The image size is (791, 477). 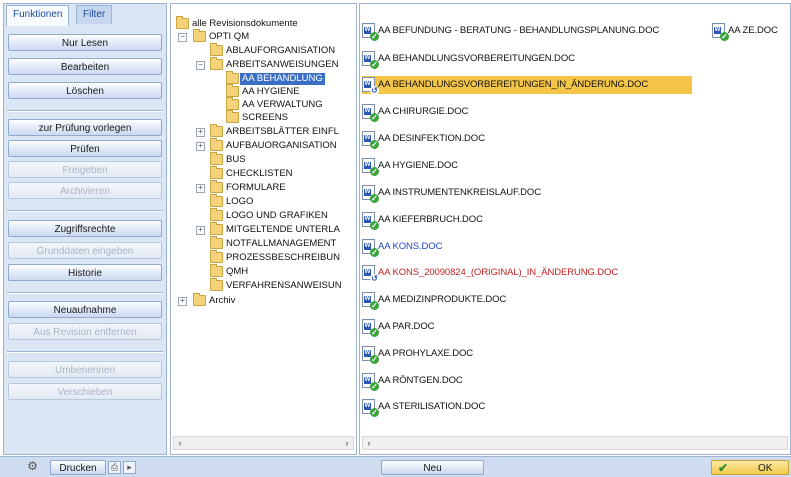 I want to click on file-item: W ✓ AA PROHYLAXE.DOC, so click(x=534, y=354).